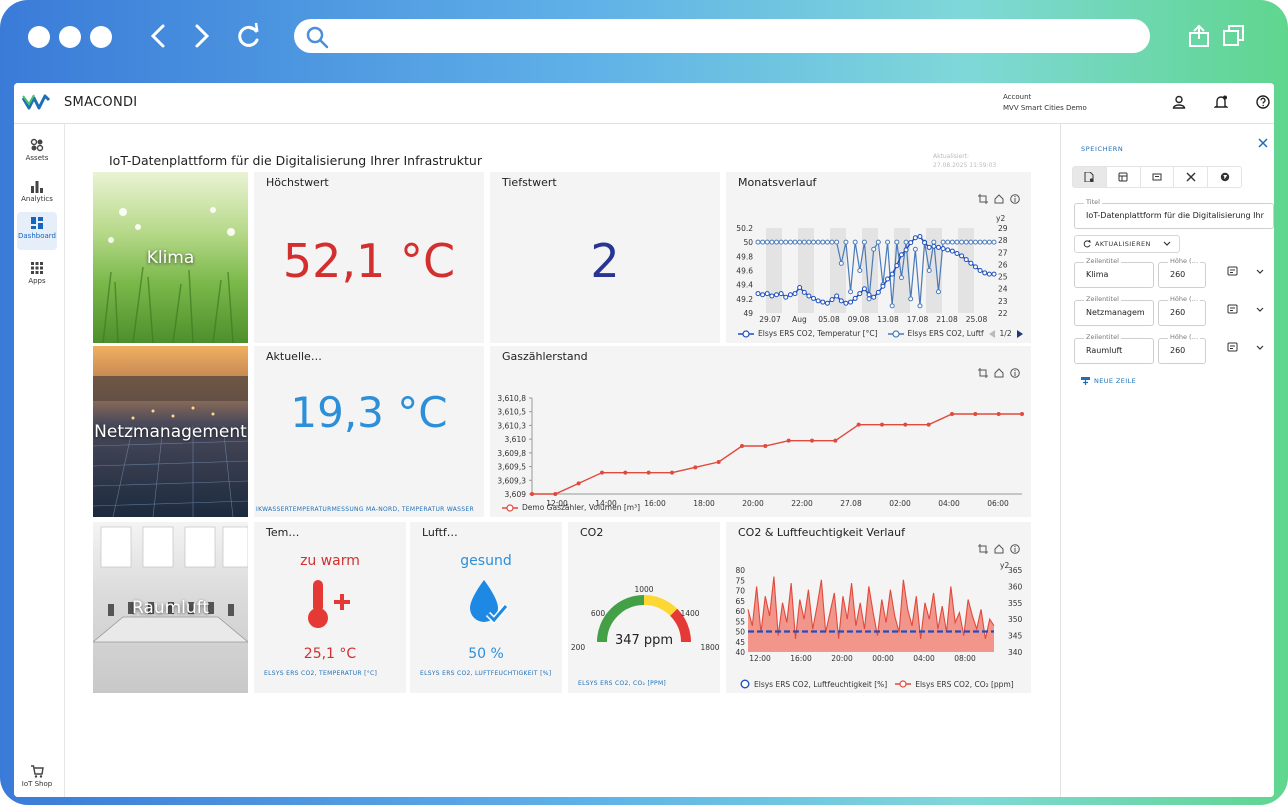 This screenshot has width=1288, height=805. What do you see at coordinates (1114, 348) in the screenshot?
I see `row-title-field-3: Zeilentitel Raumluft` at bounding box center [1114, 348].